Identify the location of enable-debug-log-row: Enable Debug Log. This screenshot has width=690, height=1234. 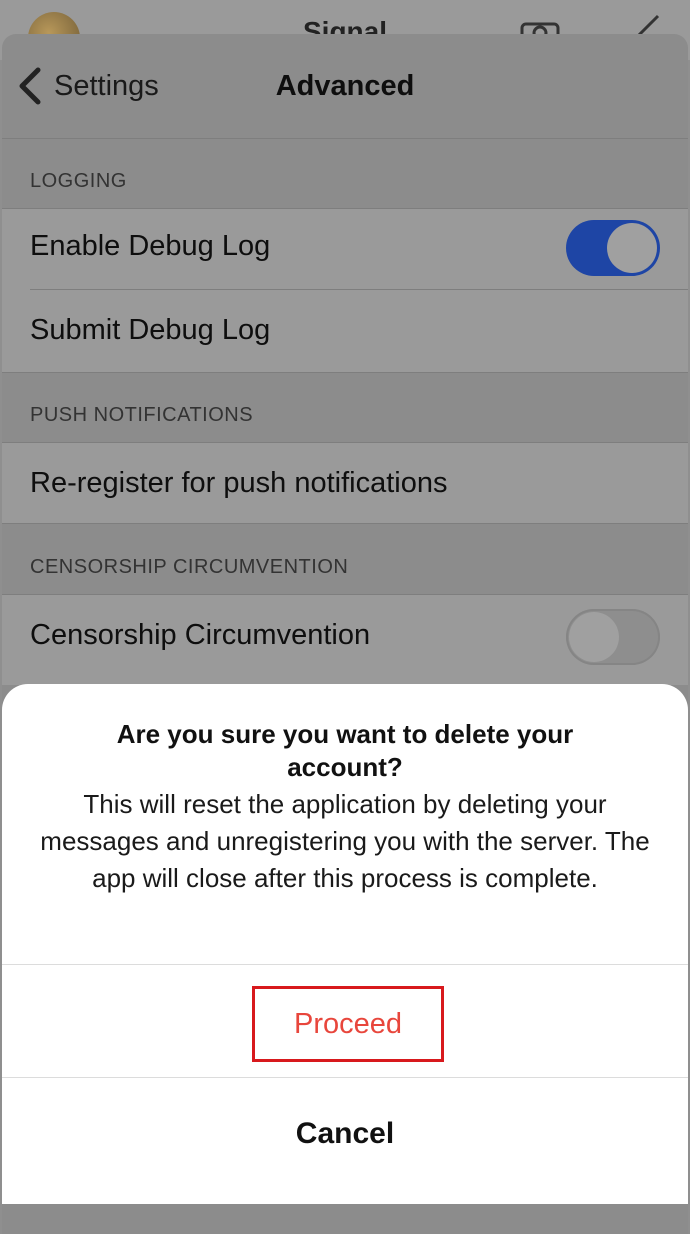
(345, 249).